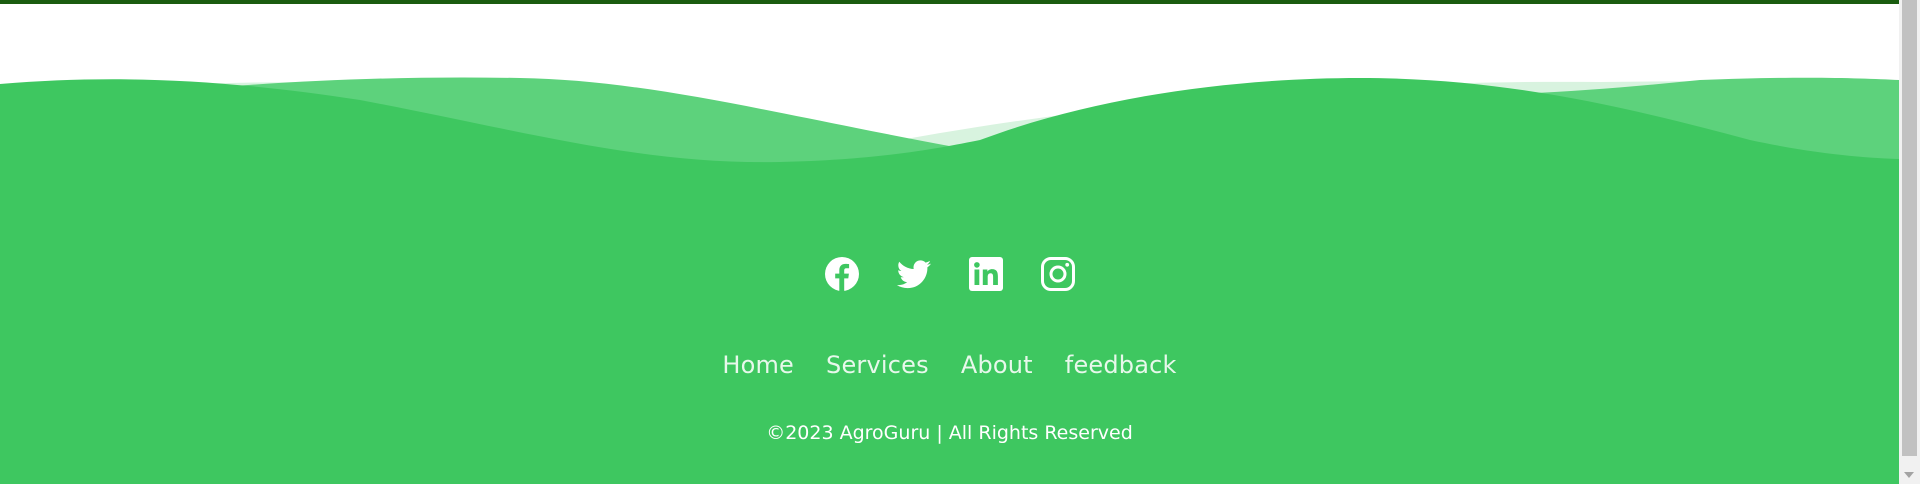 This screenshot has height=484, width=1920. I want to click on facebook-link, so click(842, 274).